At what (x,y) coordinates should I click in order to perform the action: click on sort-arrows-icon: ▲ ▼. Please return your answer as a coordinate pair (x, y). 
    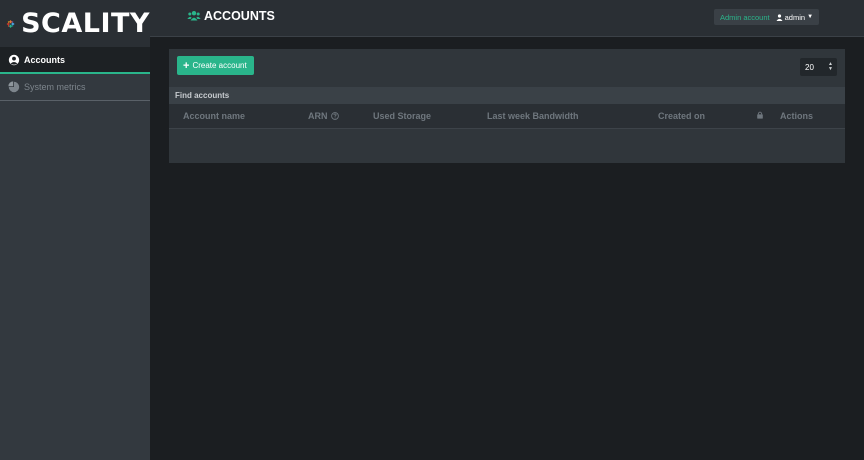
    Looking at the image, I should click on (830, 66).